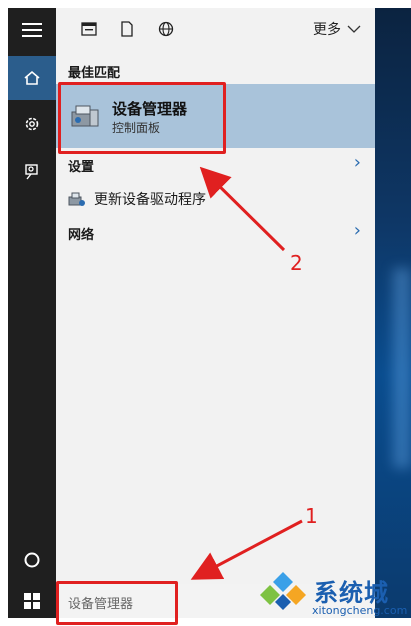 The image size is (411, 626). I want to click on watermark-domain: xitongcheng.com, so click(360, 610).